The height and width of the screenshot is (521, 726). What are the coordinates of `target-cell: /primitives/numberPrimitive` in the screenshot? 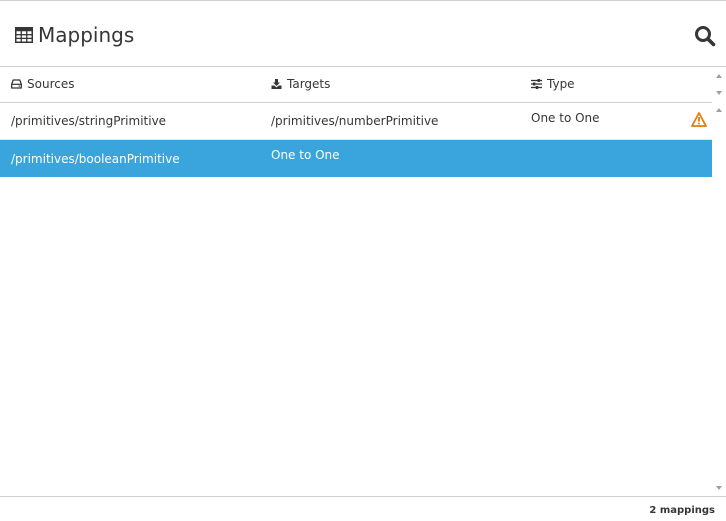 It's located at (355, 121).